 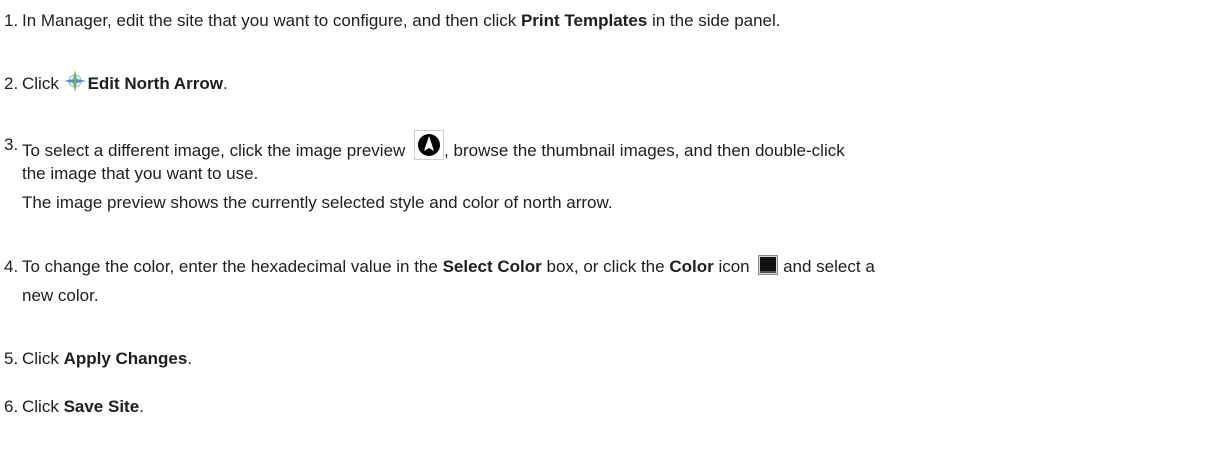 What do you see at coordinates (155, 83) in the screenshot?
I see `ui-label-edit-north-arrow: Edit North Arrow` at bounding box center [155, 83].